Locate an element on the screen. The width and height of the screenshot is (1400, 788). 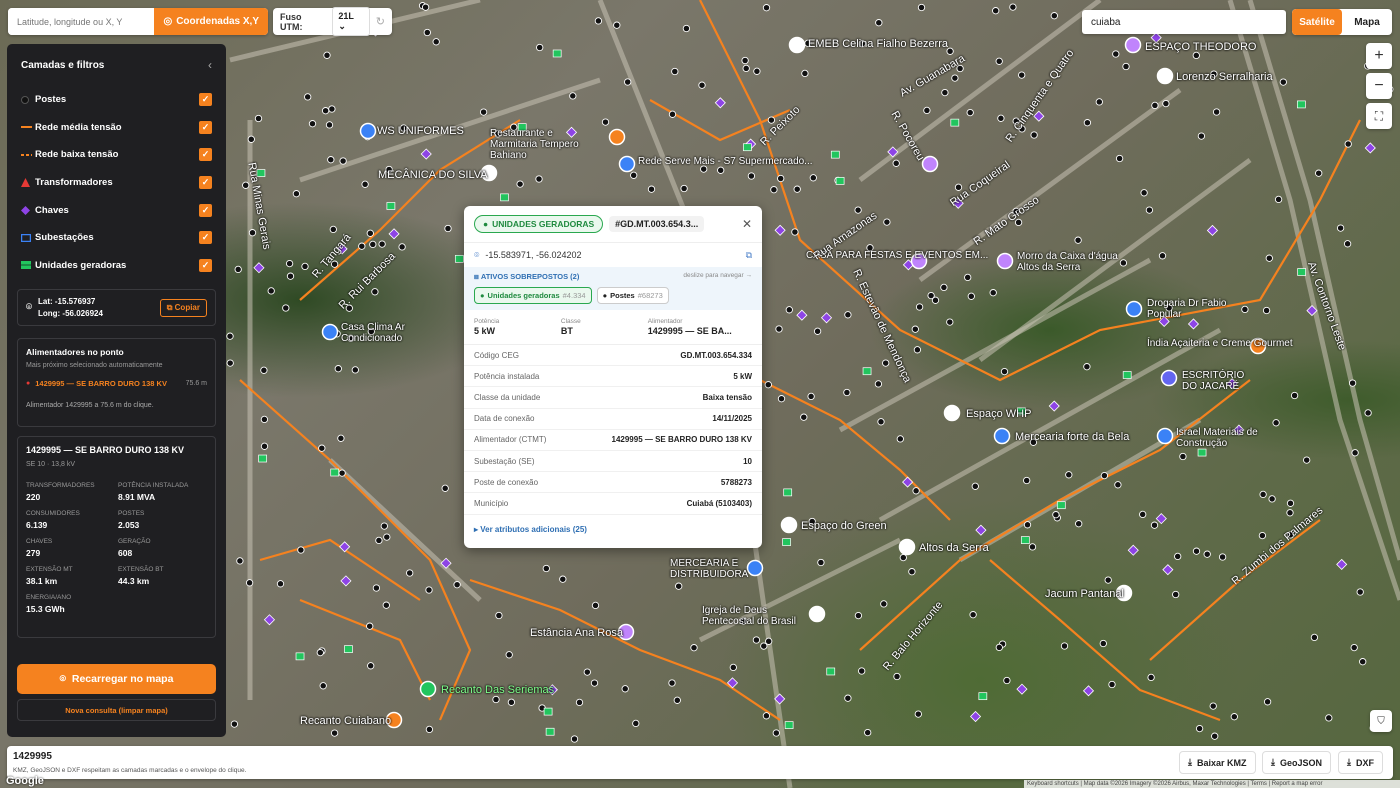
dxf-button: ⤓ DXF is located at coordinates (1360, 762).